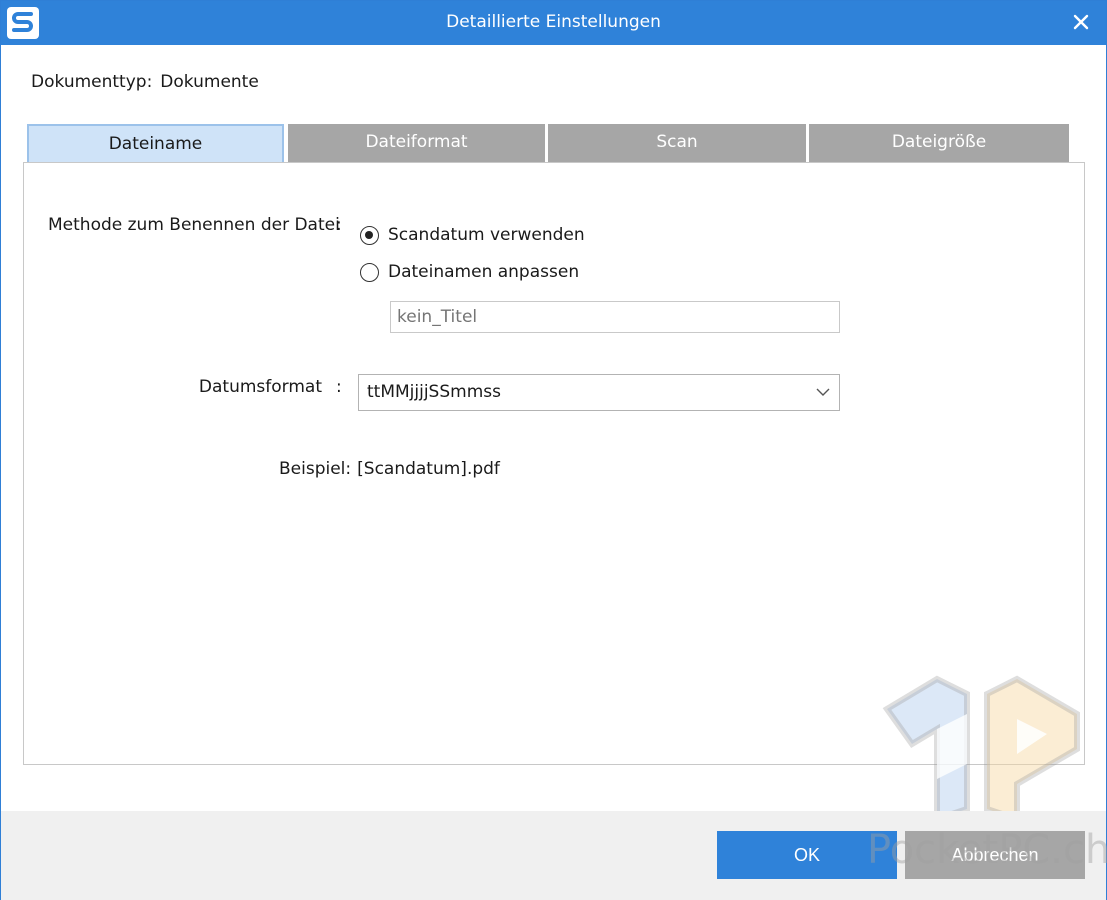 This screenshot has height=900, width=1107. I want to click on radio-button-checked, so click(369, 235).